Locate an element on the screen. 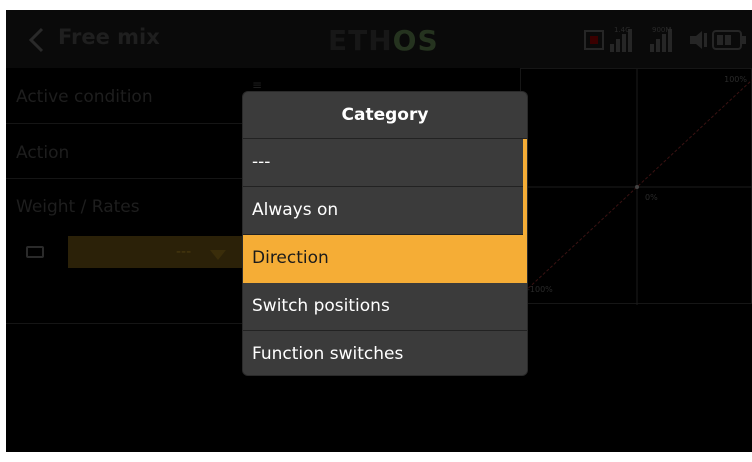 The height and width of the screenshot is (462, 752). signal-band-label-2: 900M is located at coordinates (662, 30).